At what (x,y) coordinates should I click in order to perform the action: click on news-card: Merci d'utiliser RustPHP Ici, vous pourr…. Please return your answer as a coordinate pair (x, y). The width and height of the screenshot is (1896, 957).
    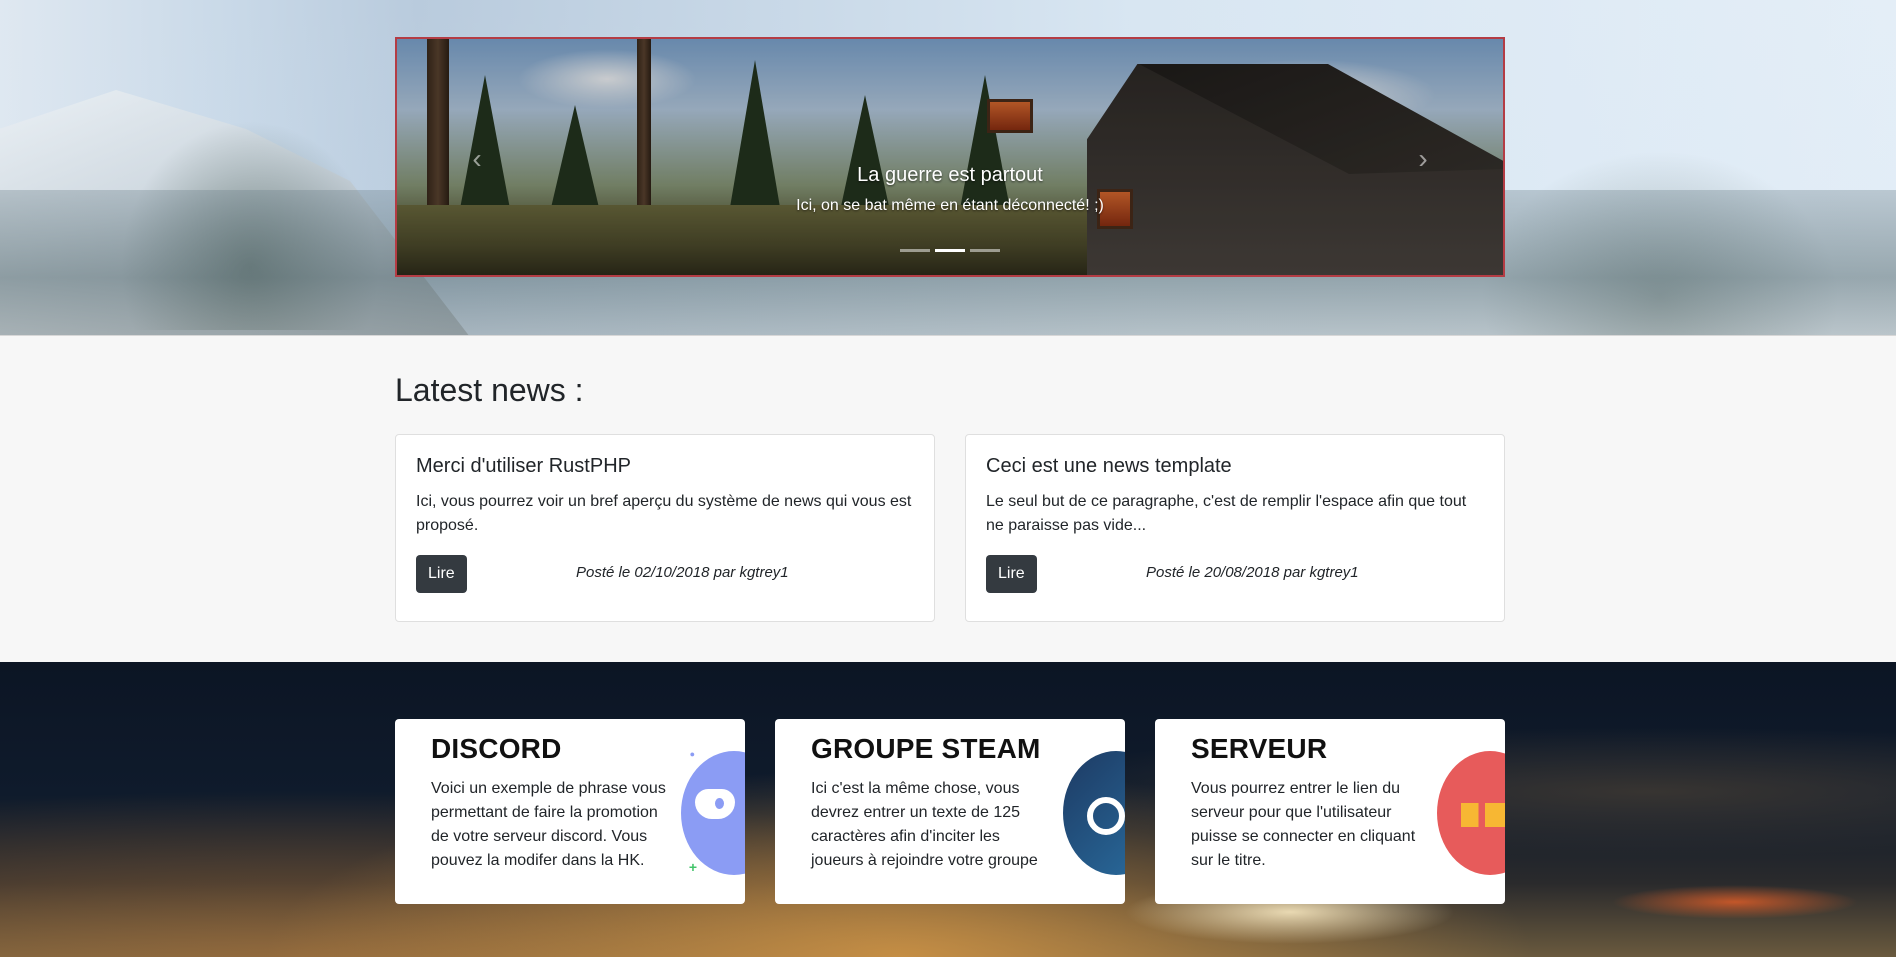
    Looking at the image, I should click on (665, 528).